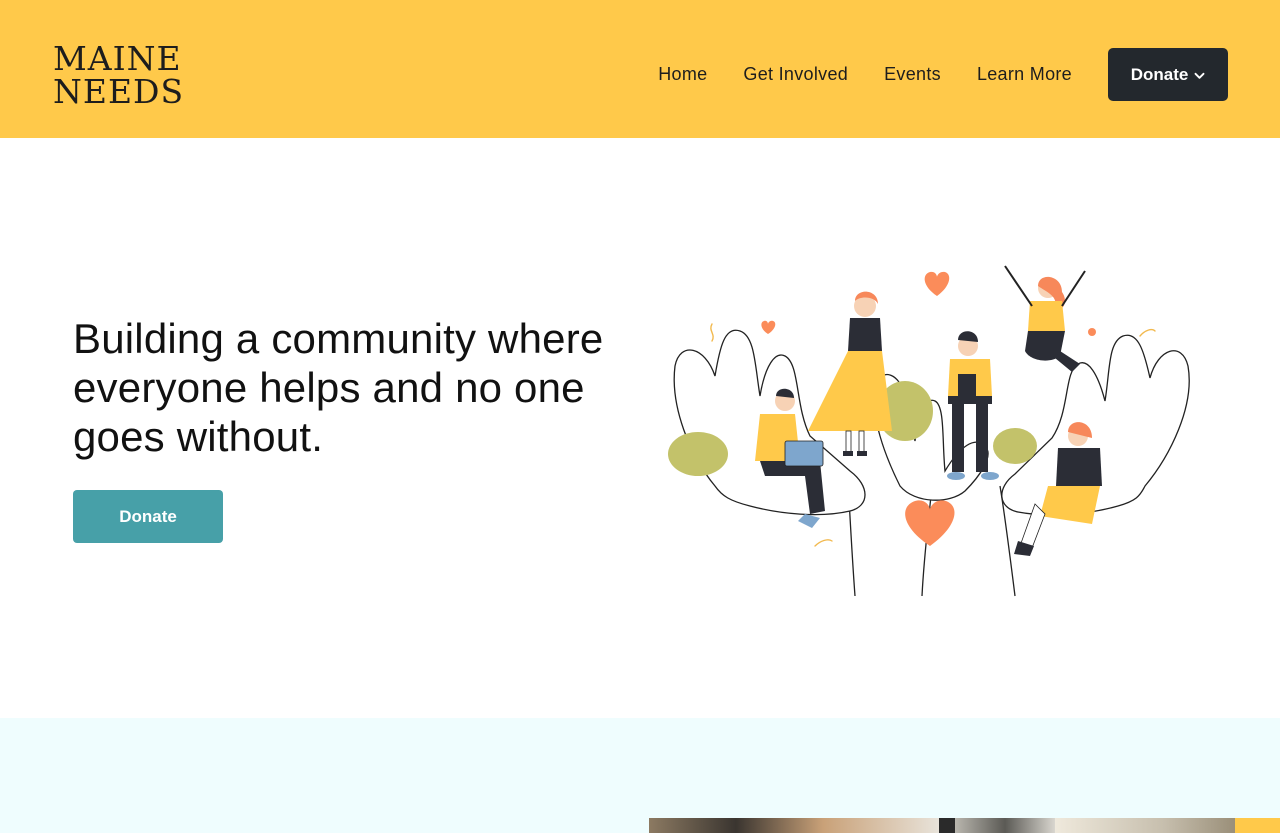  Describe the element at coordinates (117, 58) in the screenshot. I see `logo-line-1: MAINE` at that location.